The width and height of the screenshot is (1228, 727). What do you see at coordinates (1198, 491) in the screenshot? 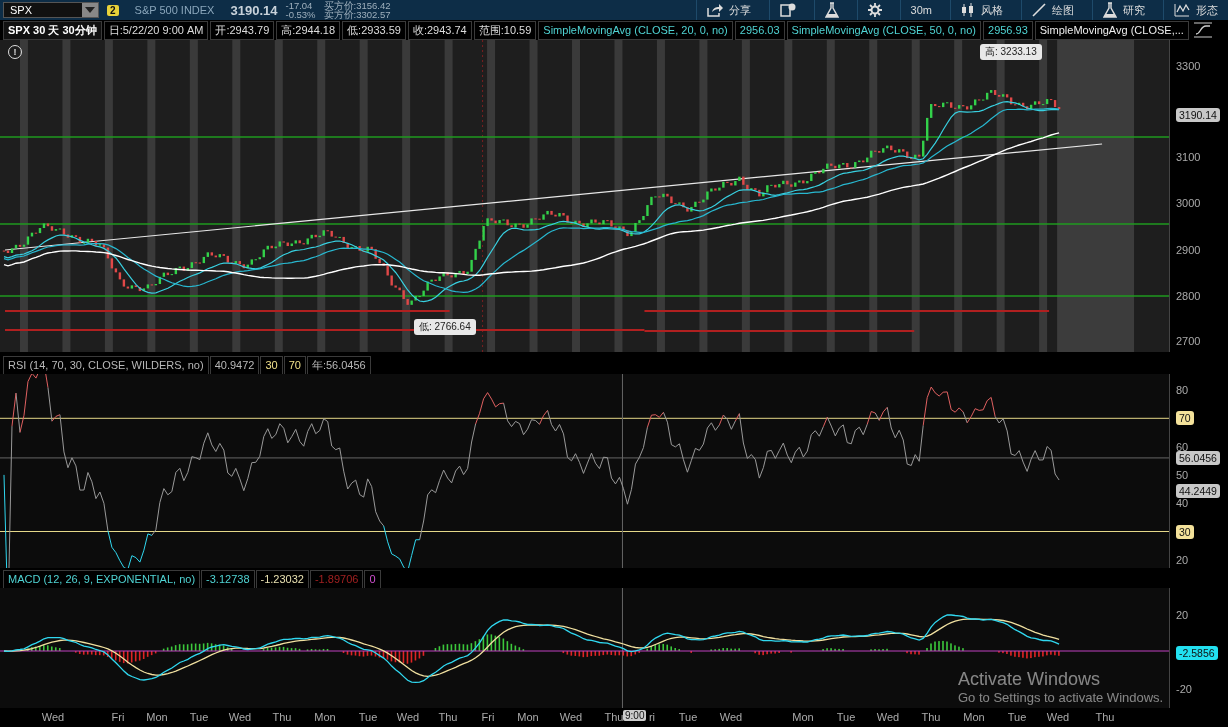
I see `value-badge: 44.2449` at bounding box center [1198, 491].